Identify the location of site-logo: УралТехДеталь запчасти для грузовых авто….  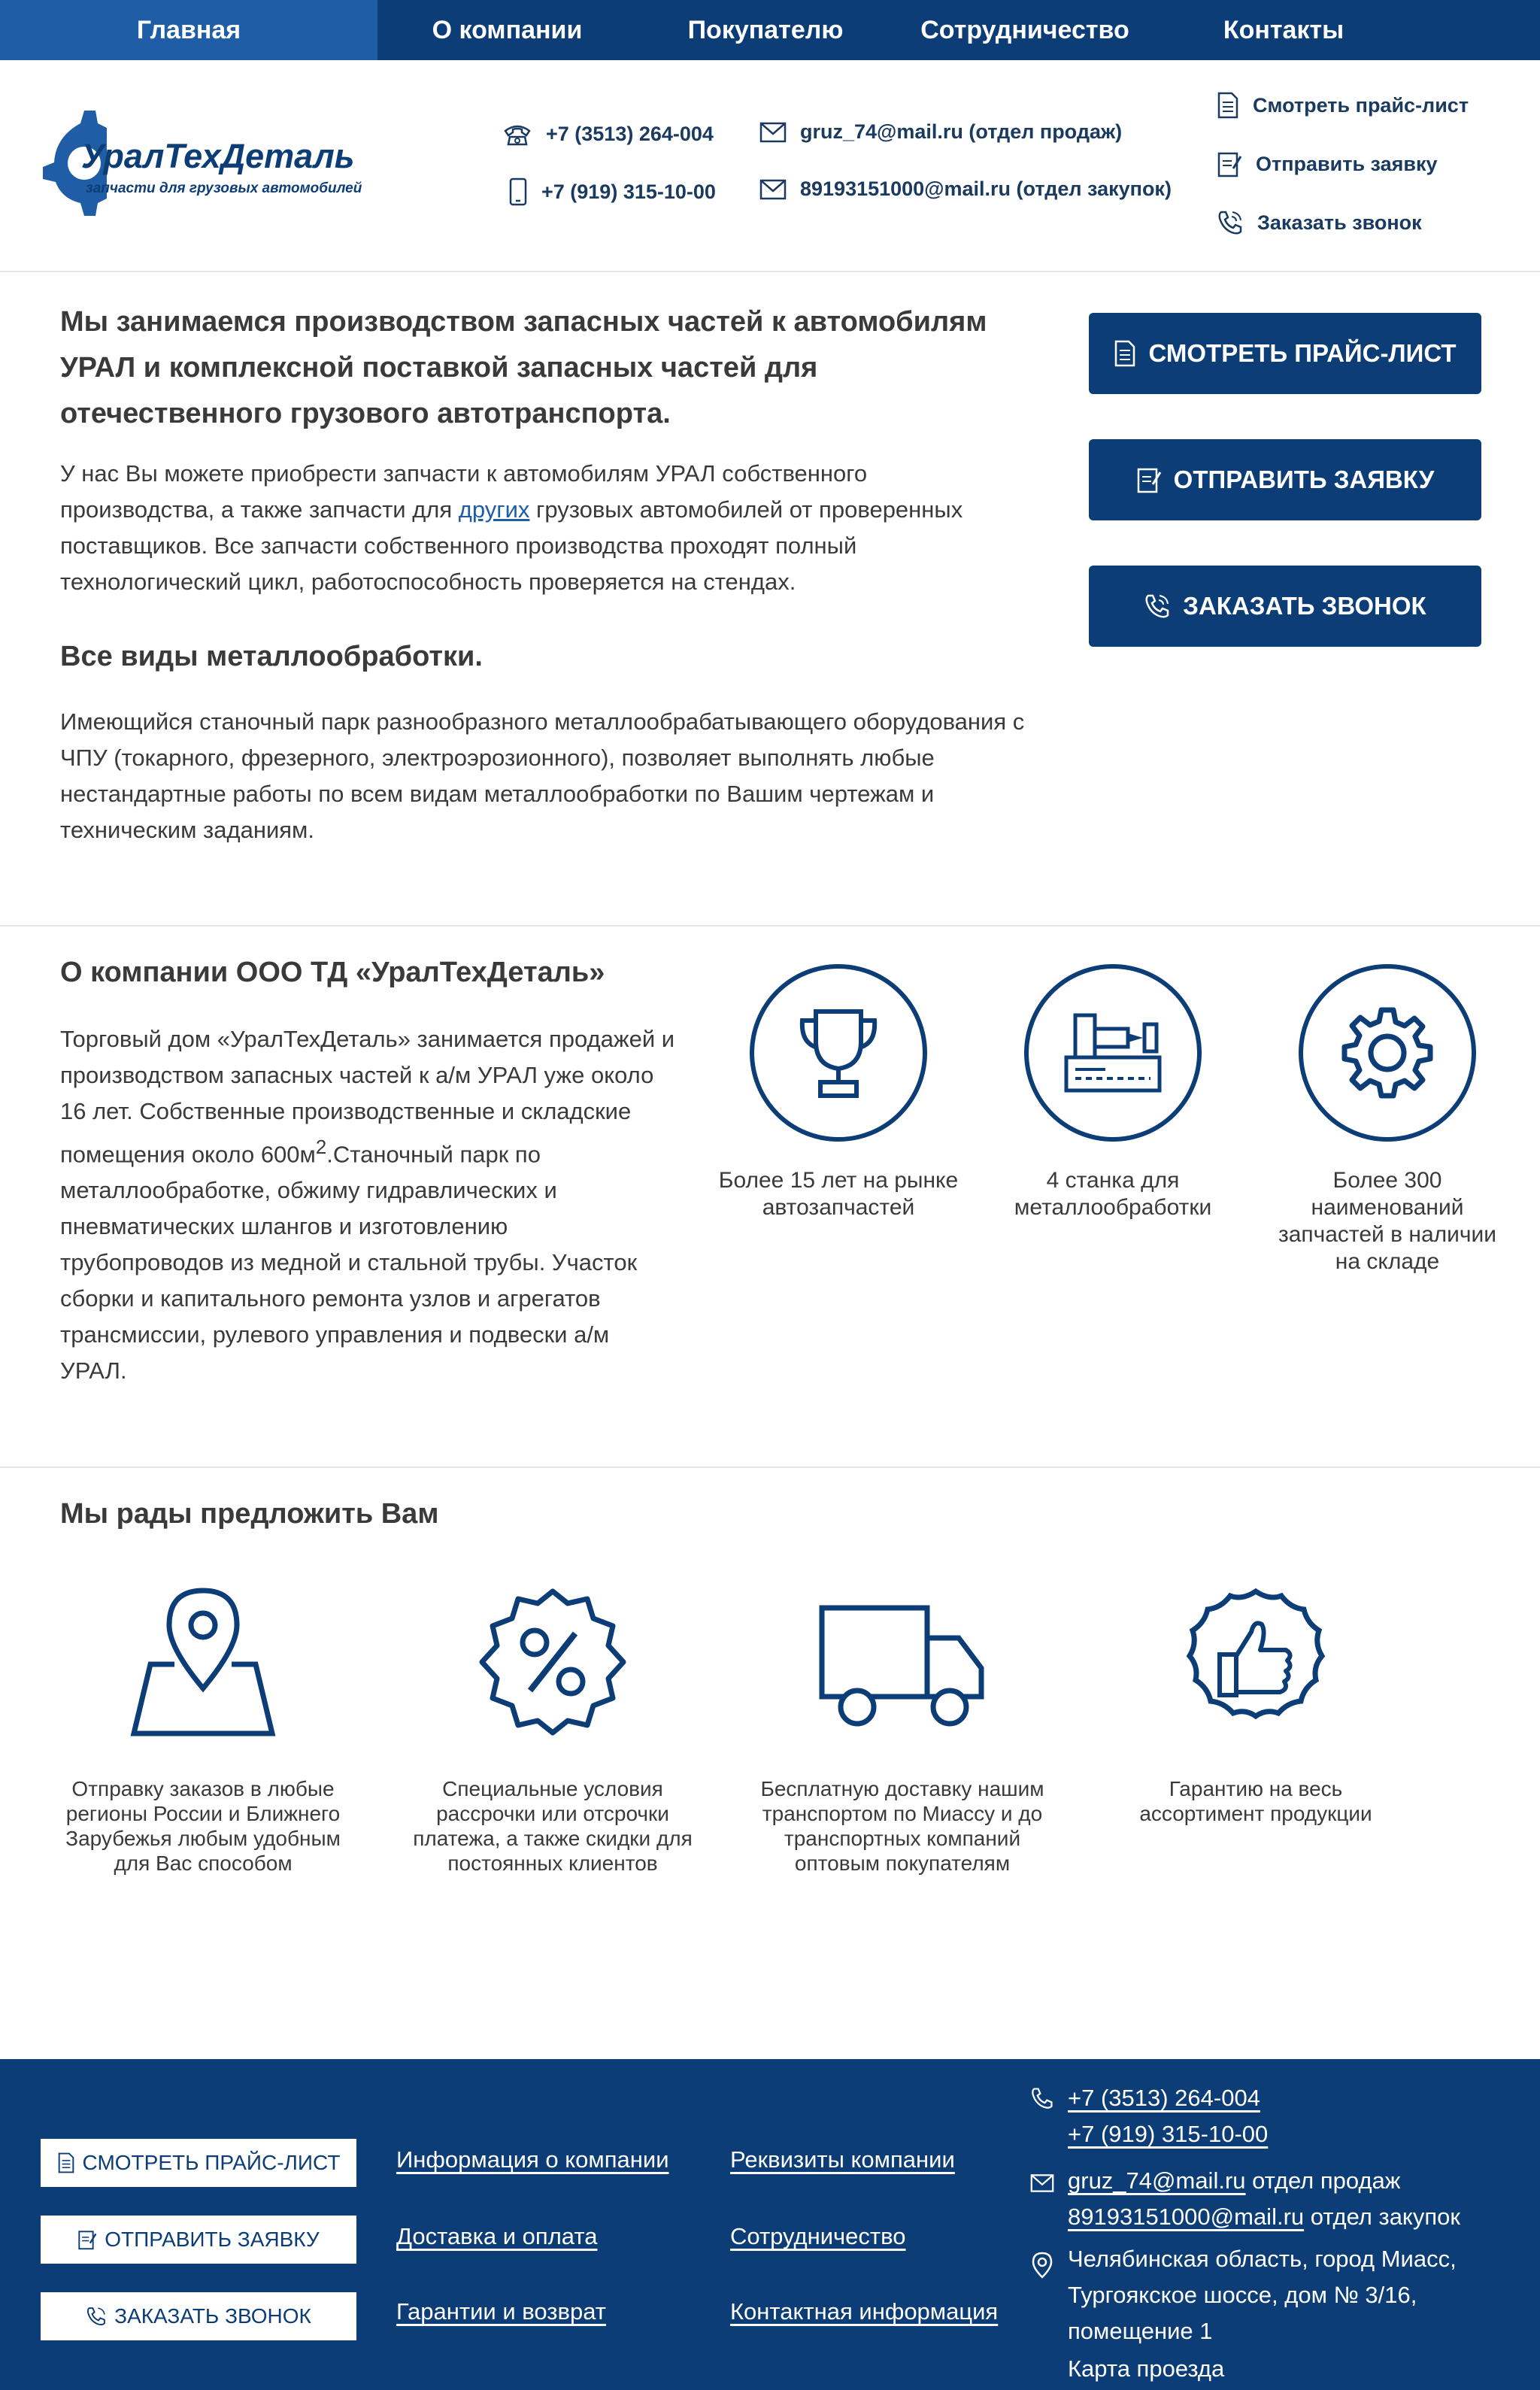
(204, 163).